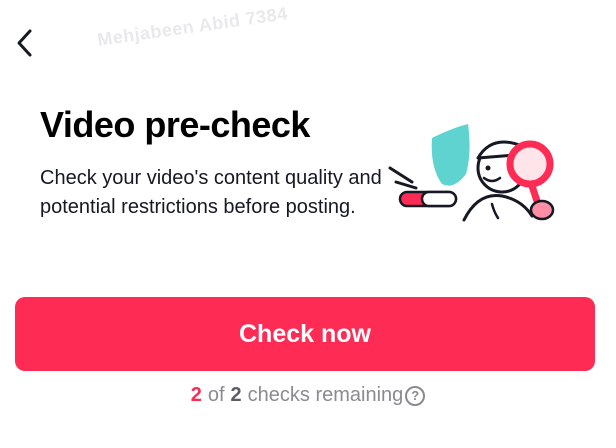 The width and height of the screenshot is (616, 448). What do you see at coordinates (236, 395) in the screenshot?
I see `checks-total-count: 2` at bounding box center [236, 395].